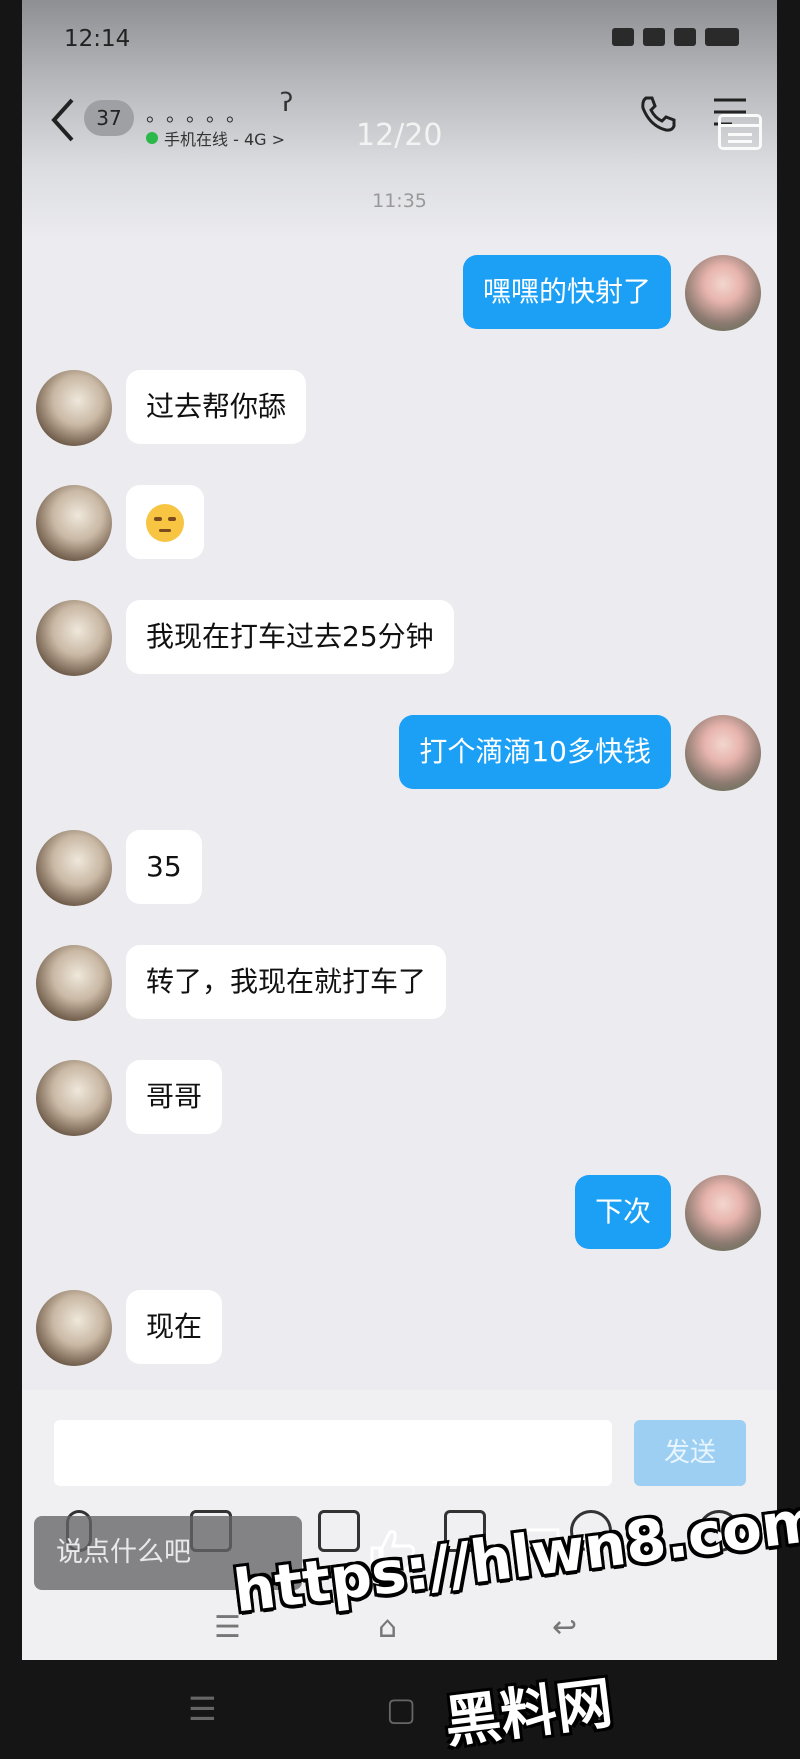 Image resolution: width=800 pixels, height=1759 pixels. Describe the element at coordinates (399, 135) in the screenshot. I see `page-counter: 12/20` at that location.